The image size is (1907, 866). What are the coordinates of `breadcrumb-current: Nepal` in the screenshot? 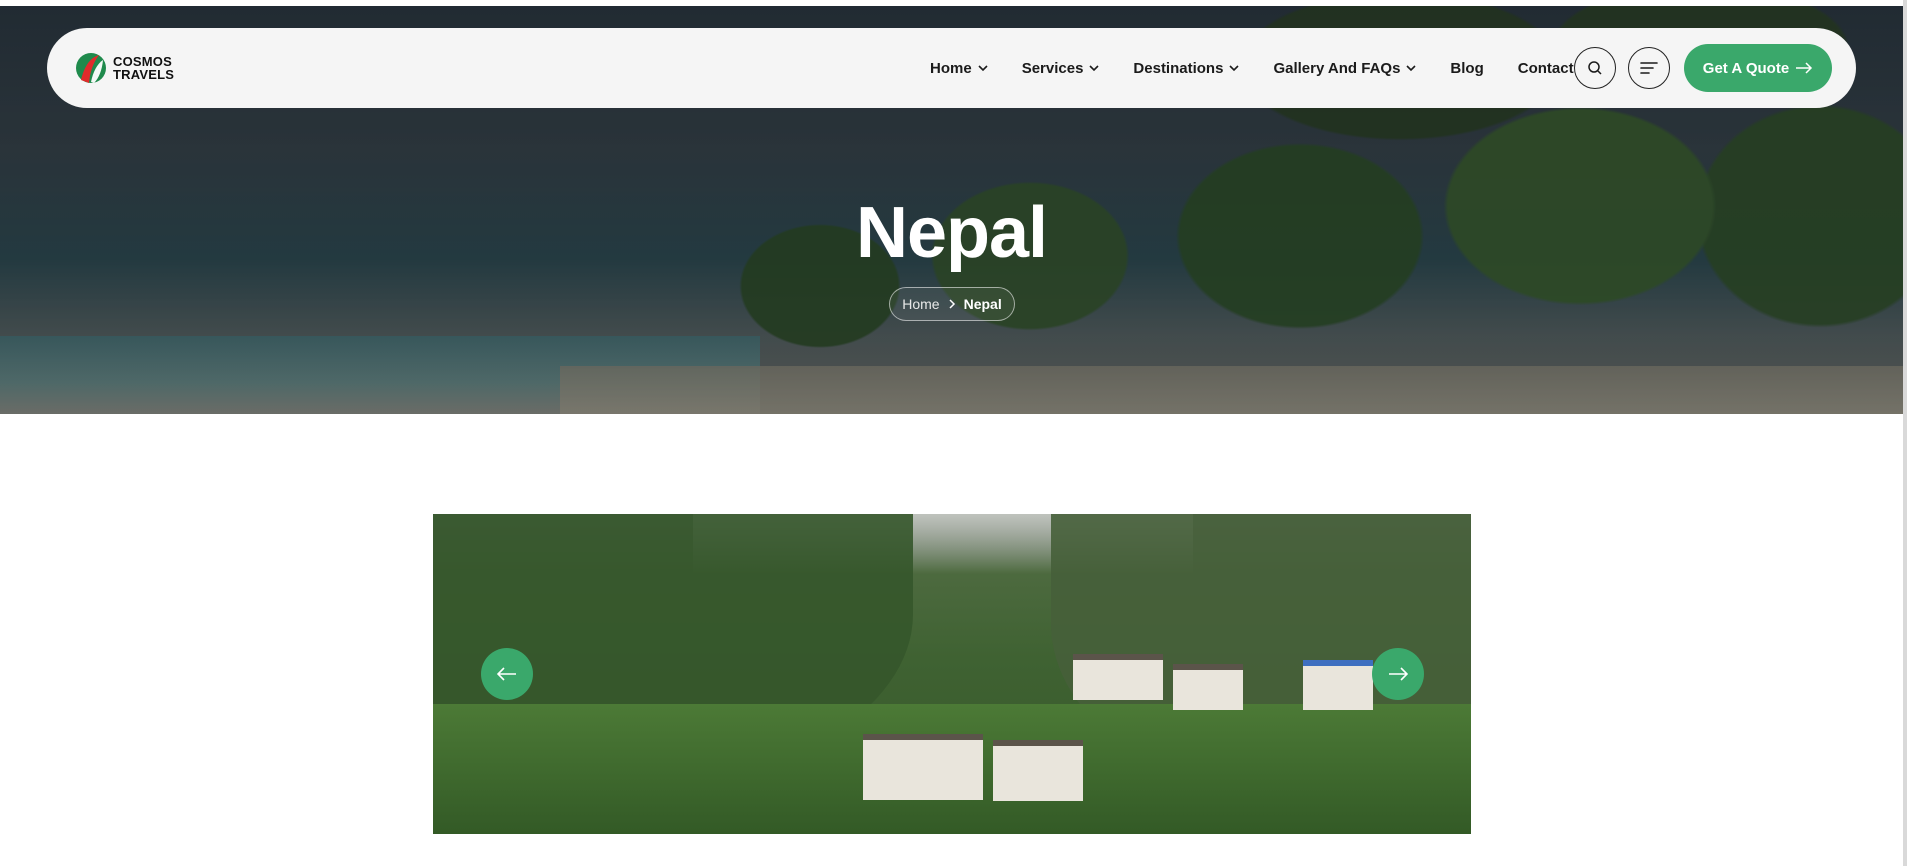 It's located at (982, 304).